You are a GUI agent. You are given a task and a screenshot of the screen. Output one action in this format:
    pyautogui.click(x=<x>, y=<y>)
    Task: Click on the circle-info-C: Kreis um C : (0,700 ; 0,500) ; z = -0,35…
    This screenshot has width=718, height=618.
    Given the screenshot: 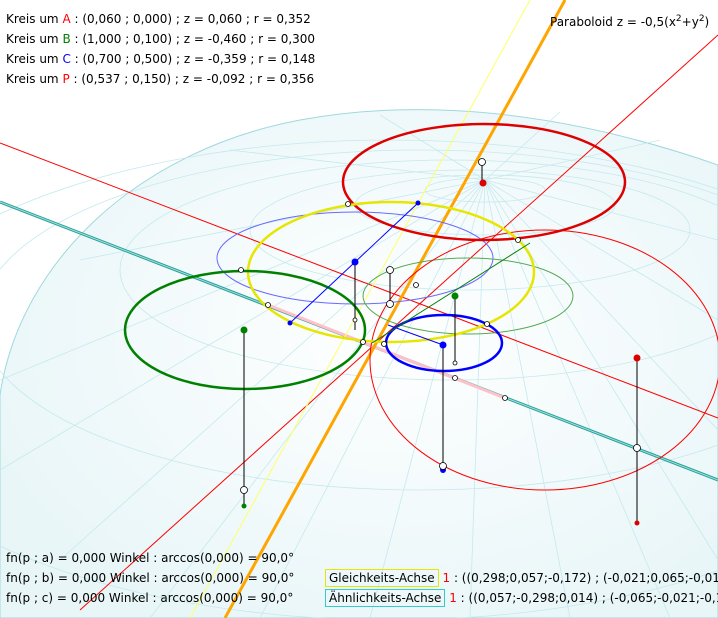 What is the action you would take?
    pyautogui.click(x=160, y=59)
    